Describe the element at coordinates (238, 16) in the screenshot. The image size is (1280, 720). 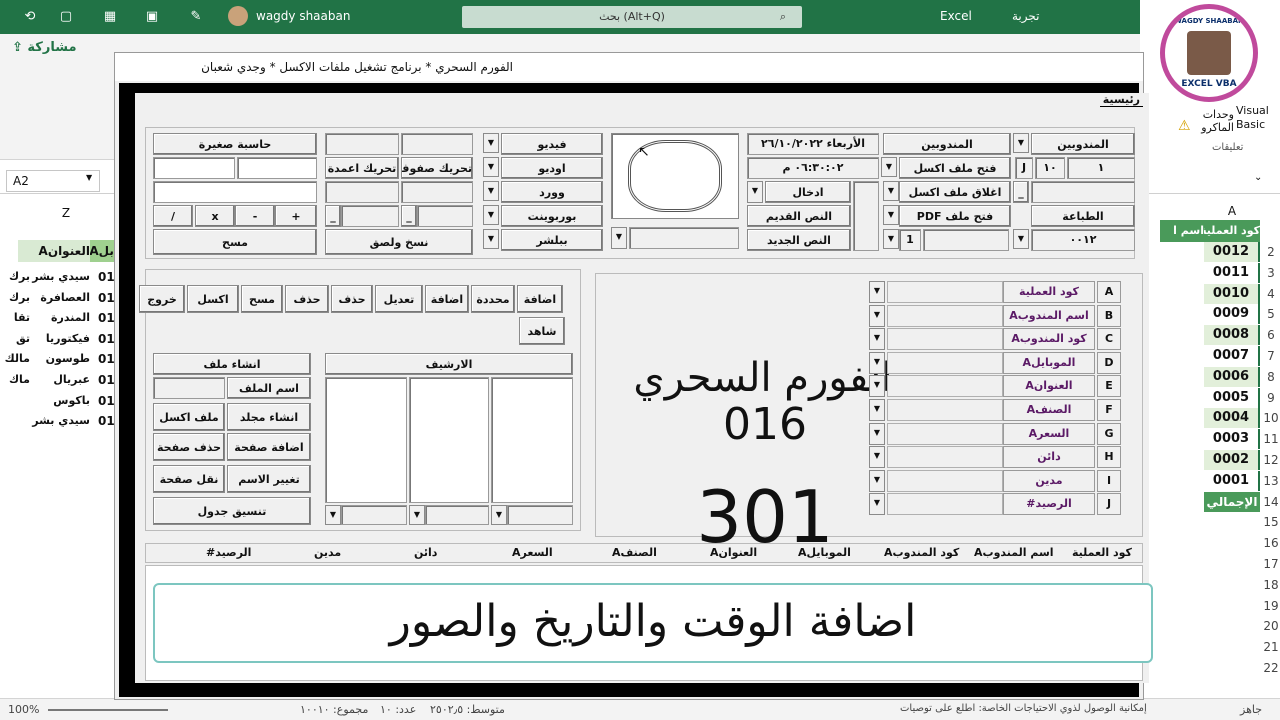
I see `avatar` at that location.